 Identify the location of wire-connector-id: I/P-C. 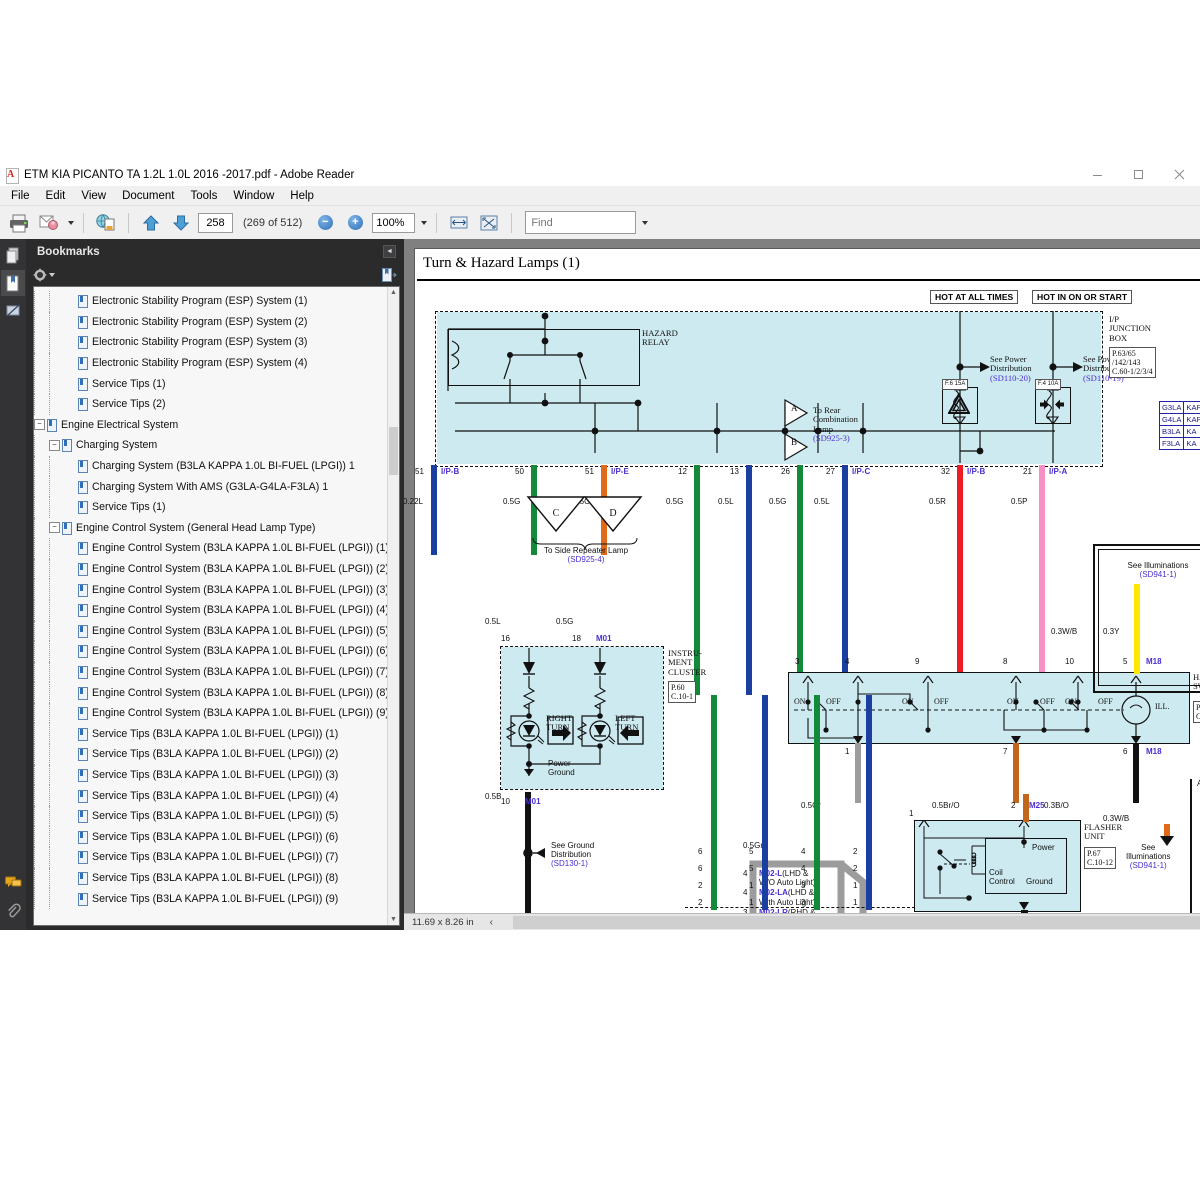
(861, 471).